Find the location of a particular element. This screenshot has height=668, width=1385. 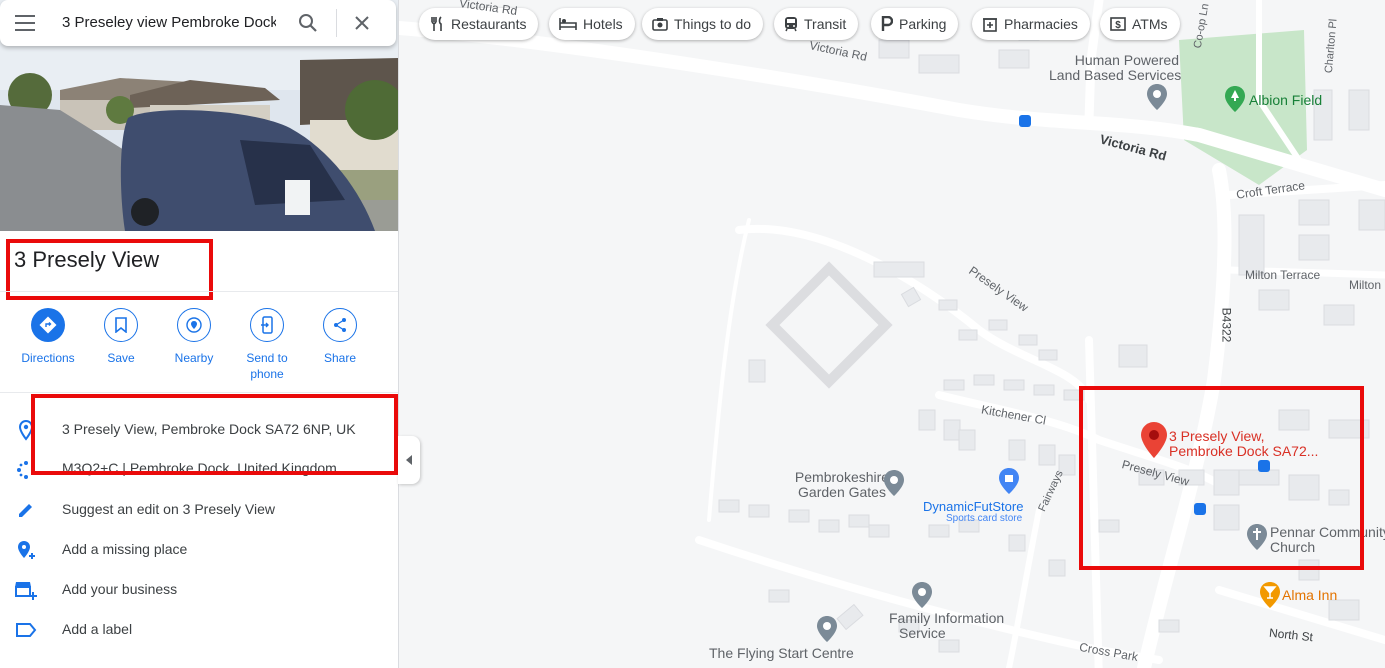

bus-stop-icon is located at coordinates (1025, 121).